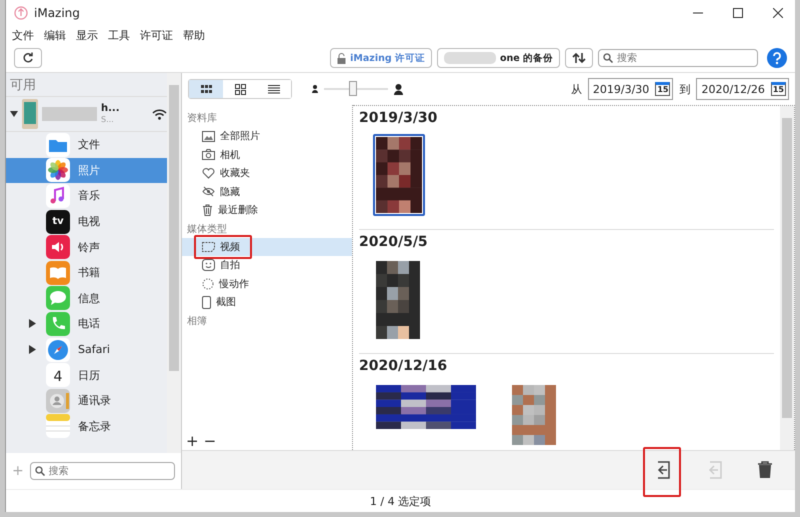 This screenshot has width=800, height=517. Describe the element at coordinates (86, 324) in the screenshot. I see `sidebar-item: 电话` at that location.